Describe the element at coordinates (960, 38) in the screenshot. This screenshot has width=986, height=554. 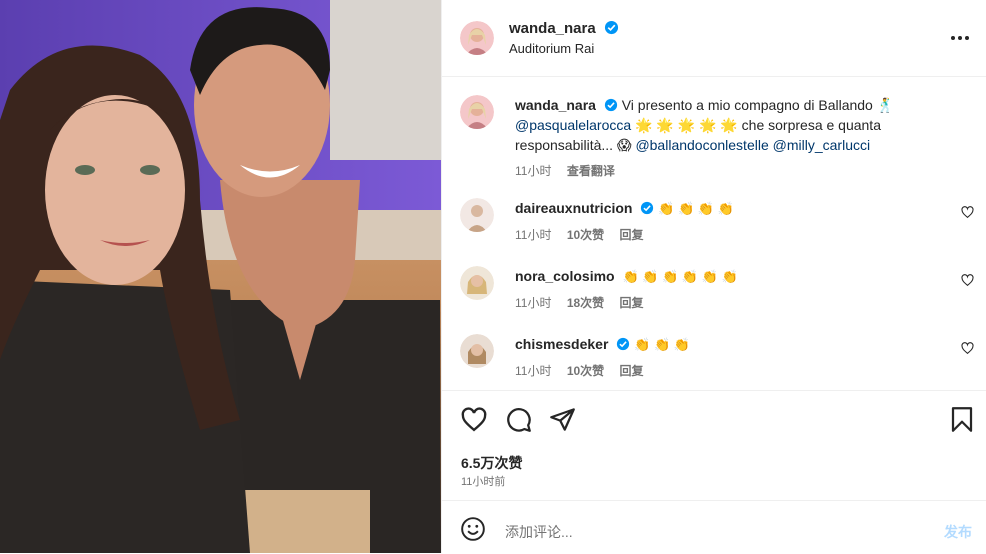
I see `more-options-icon` at that location.